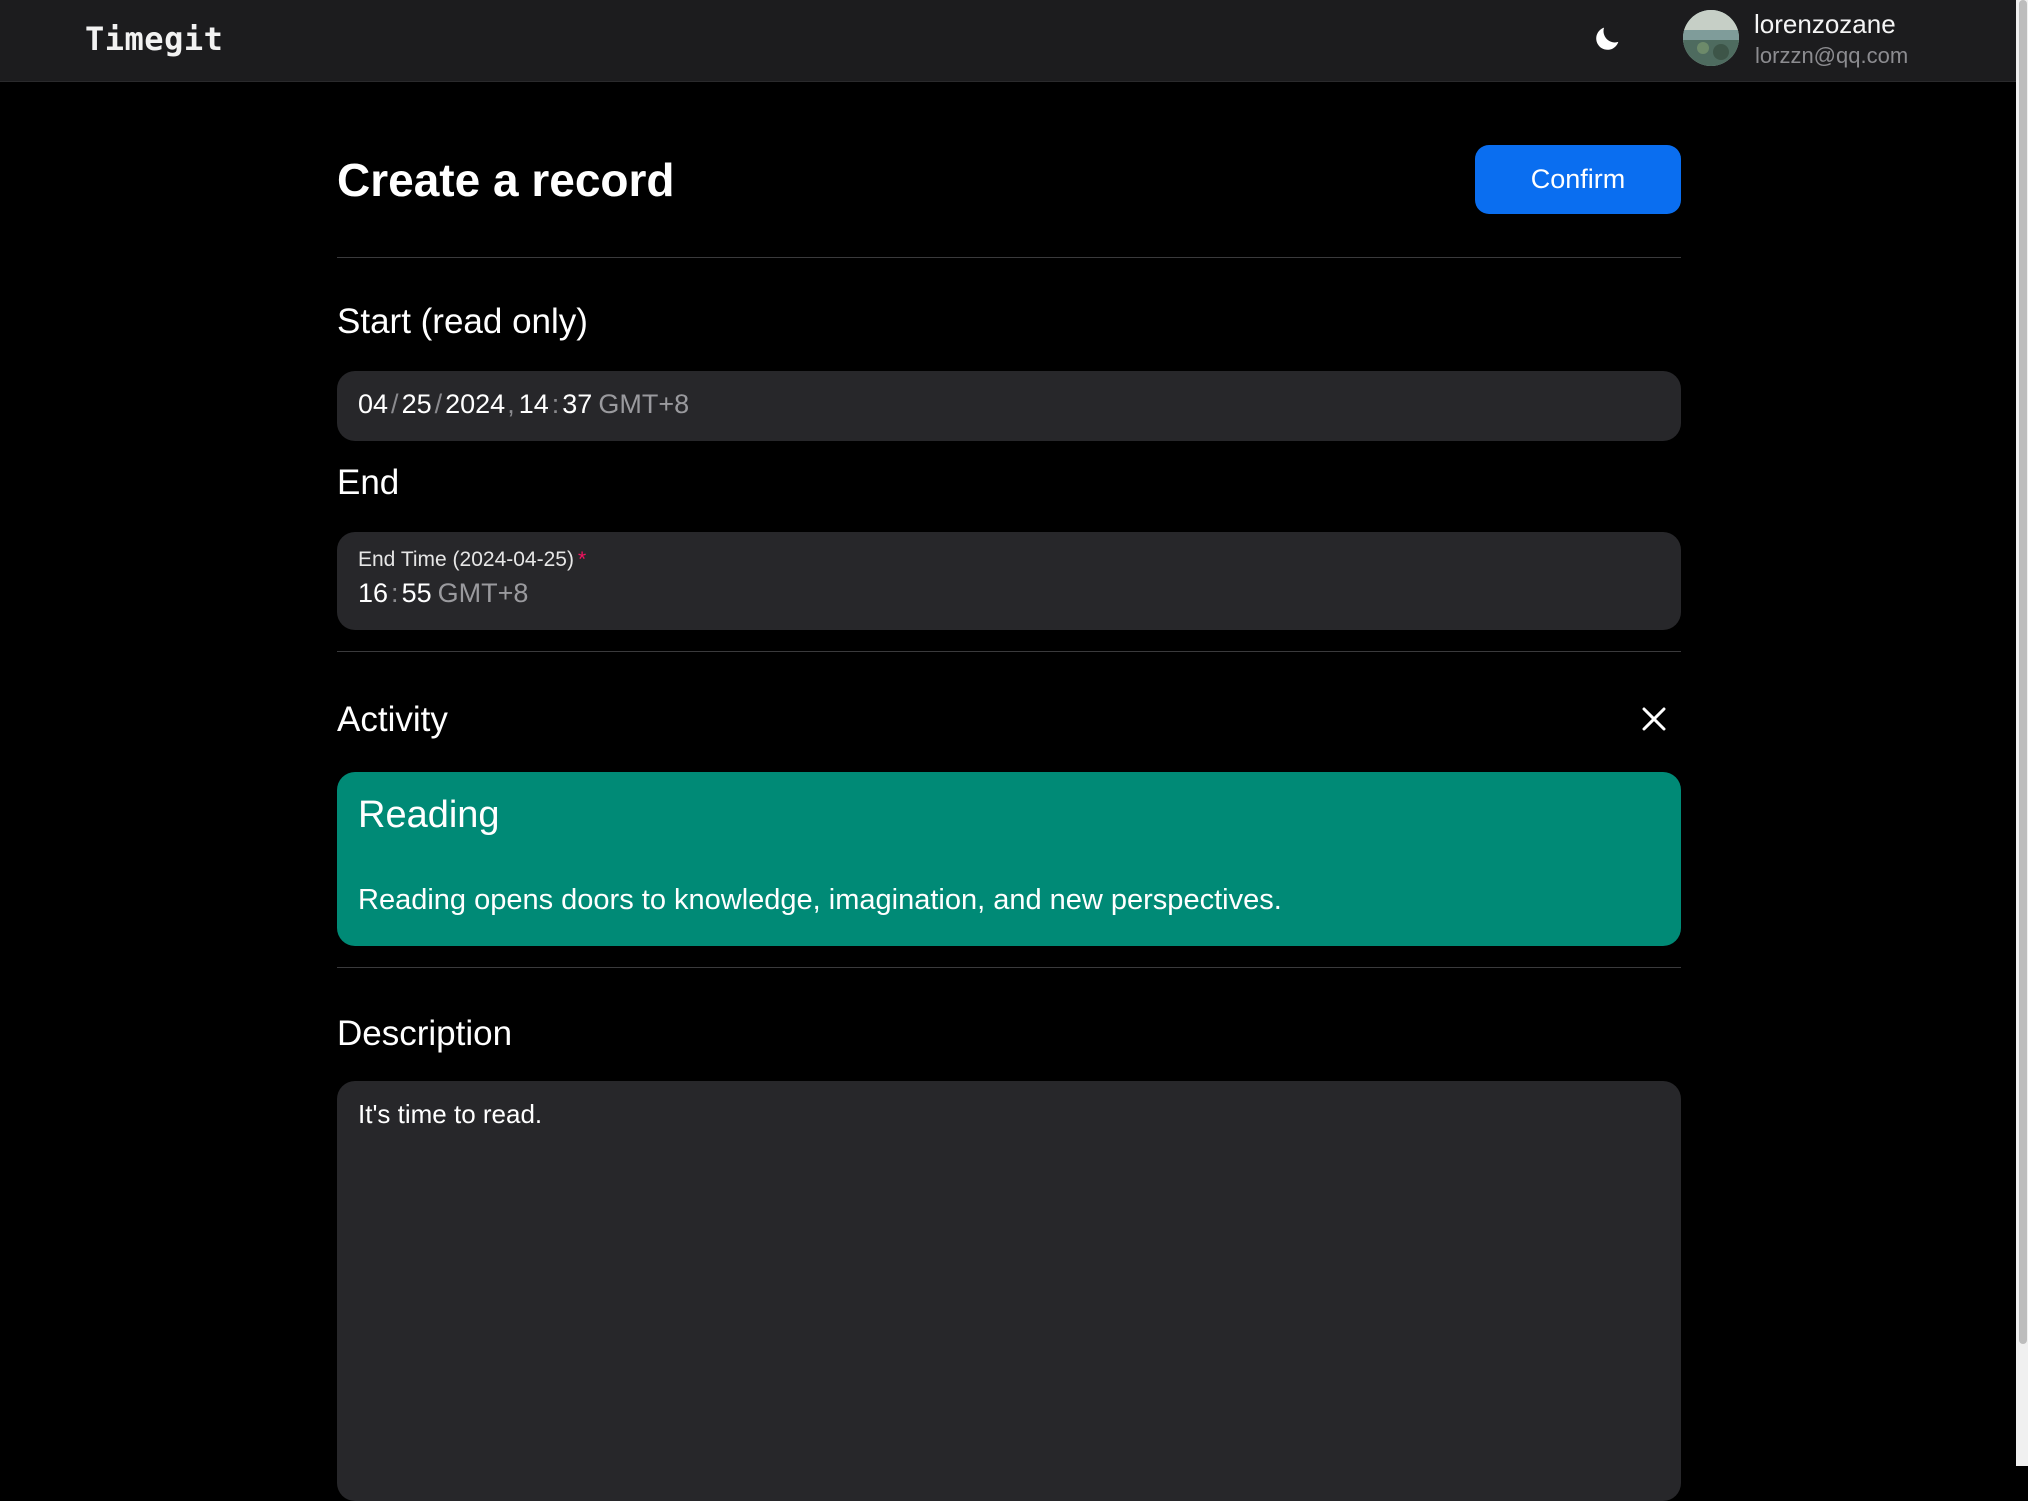 This screenshot has width=2028, height=1501. Describe the element at coordinates (1832, 55) in the screenshot. I see `user-email: lorzzn@qq.com` at that location.